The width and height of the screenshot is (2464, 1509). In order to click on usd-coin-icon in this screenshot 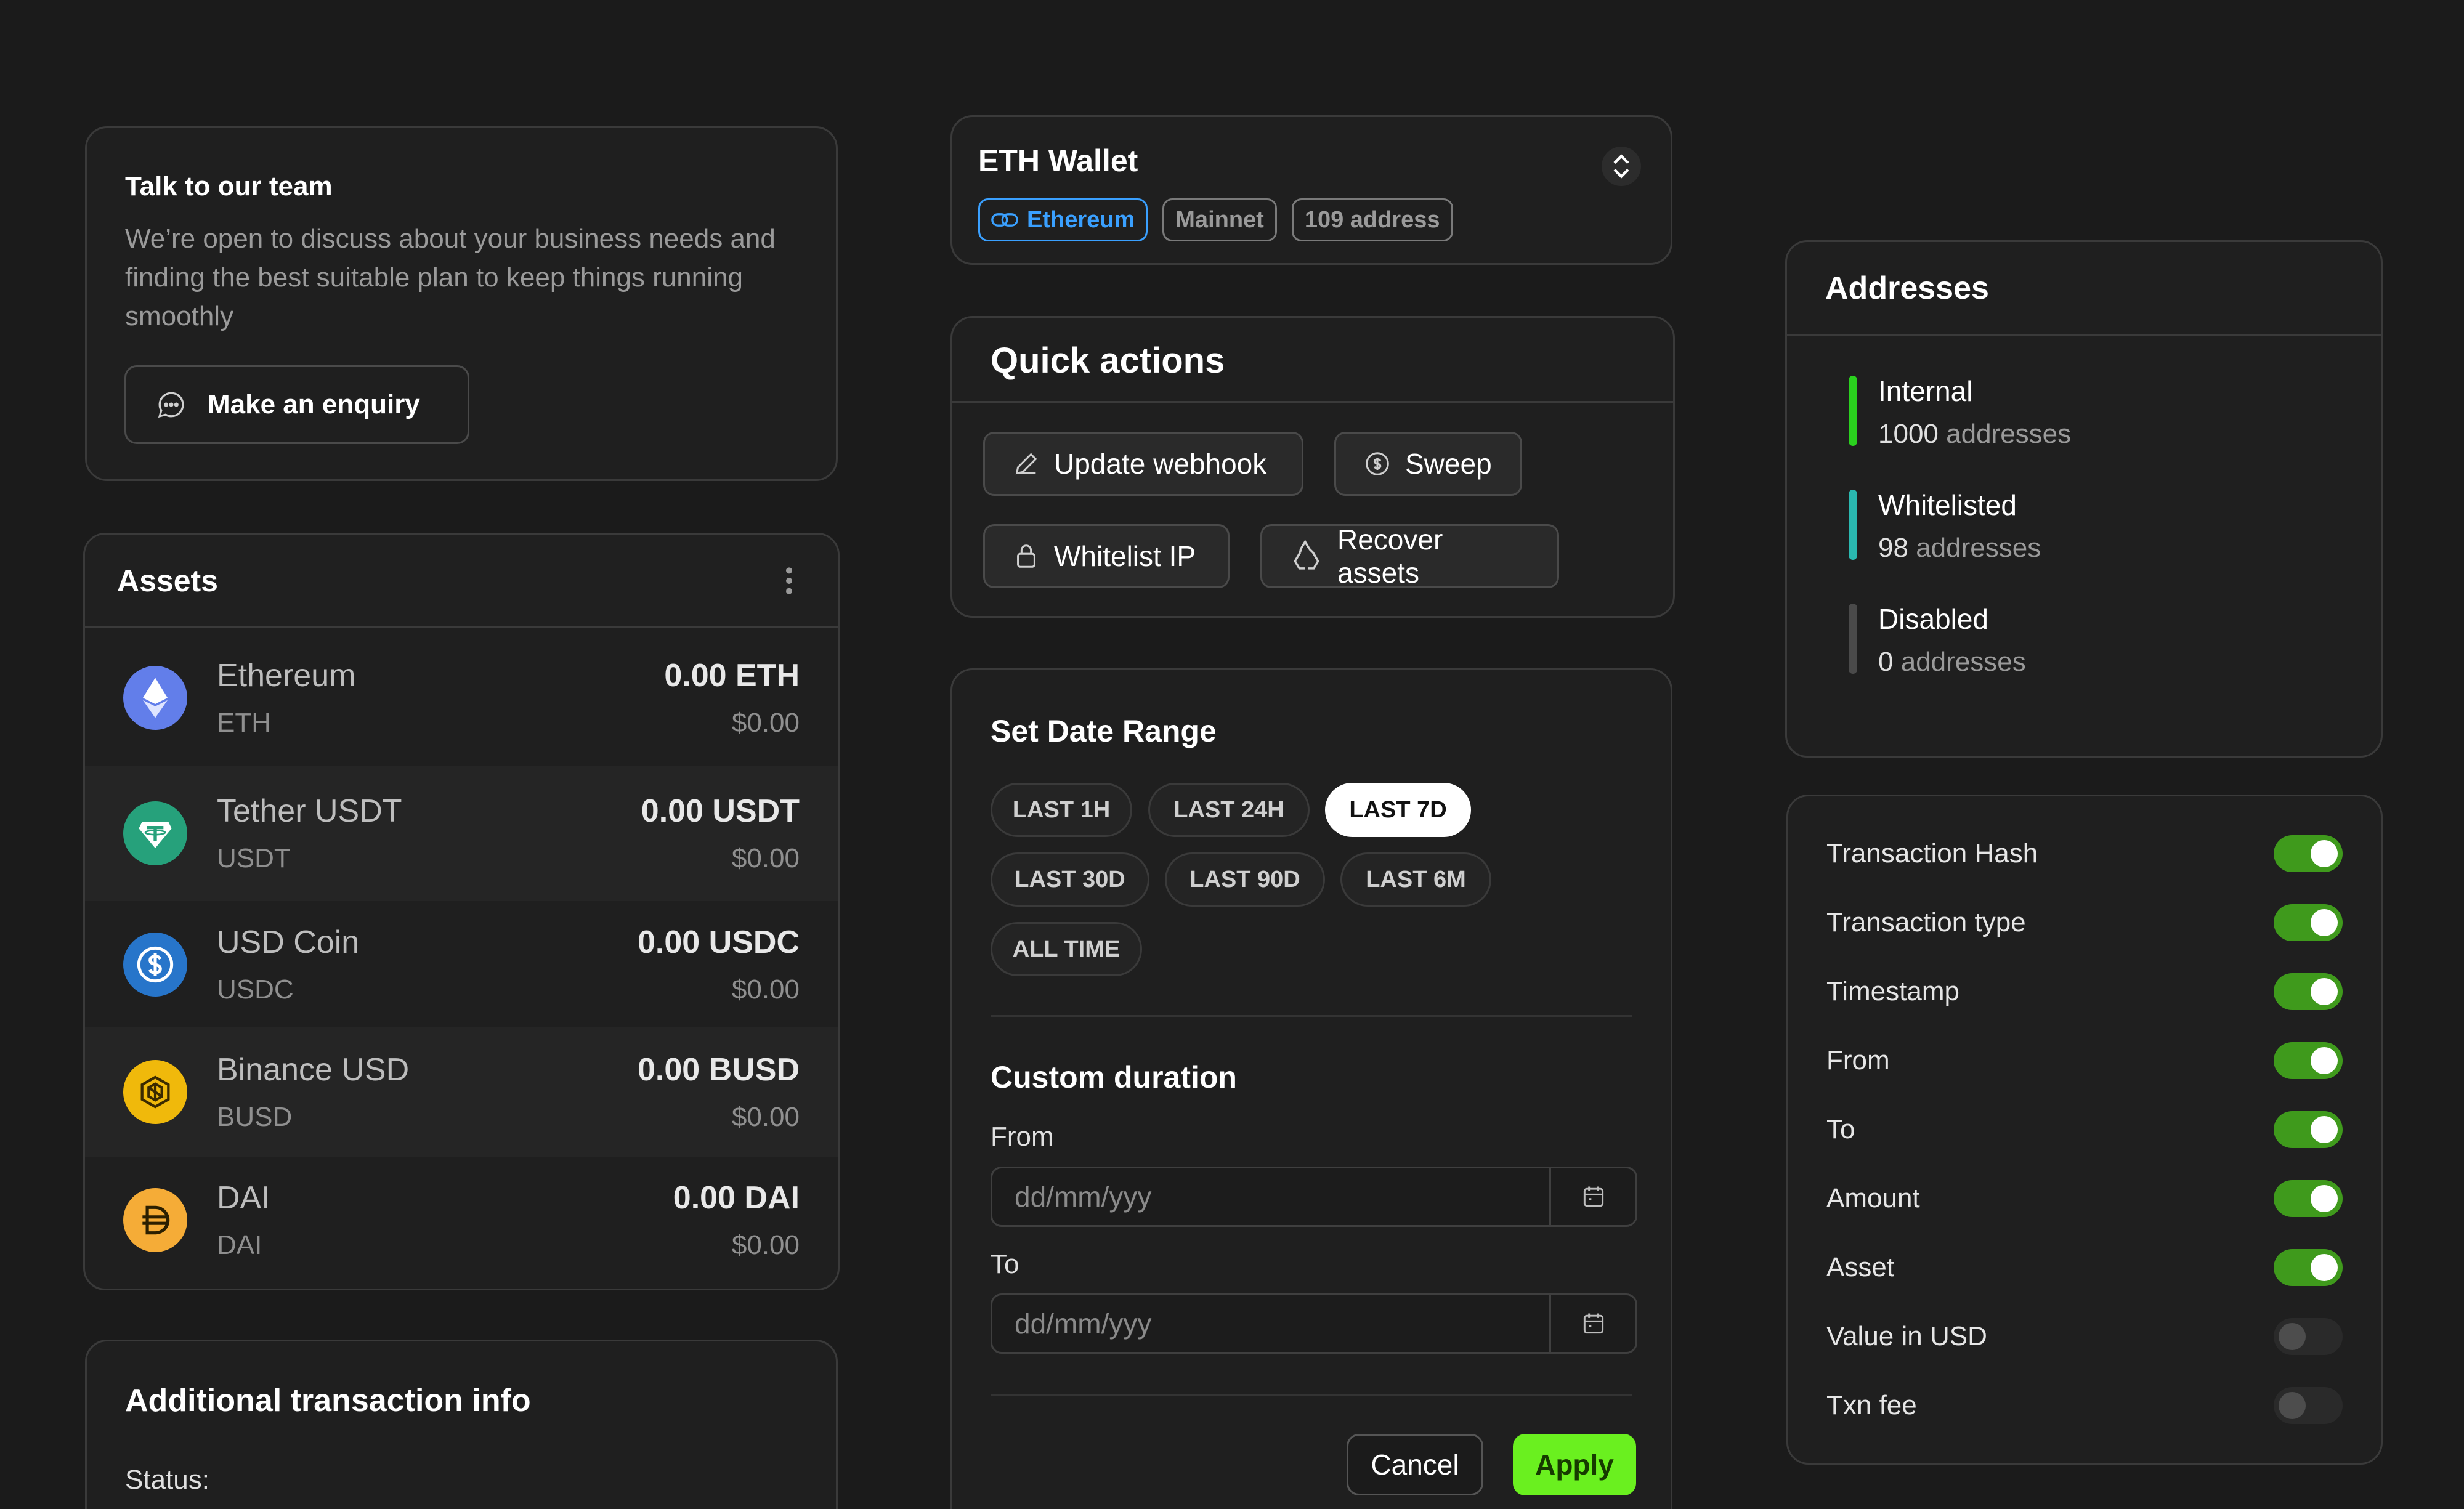, I will do `click(155, 964)`.